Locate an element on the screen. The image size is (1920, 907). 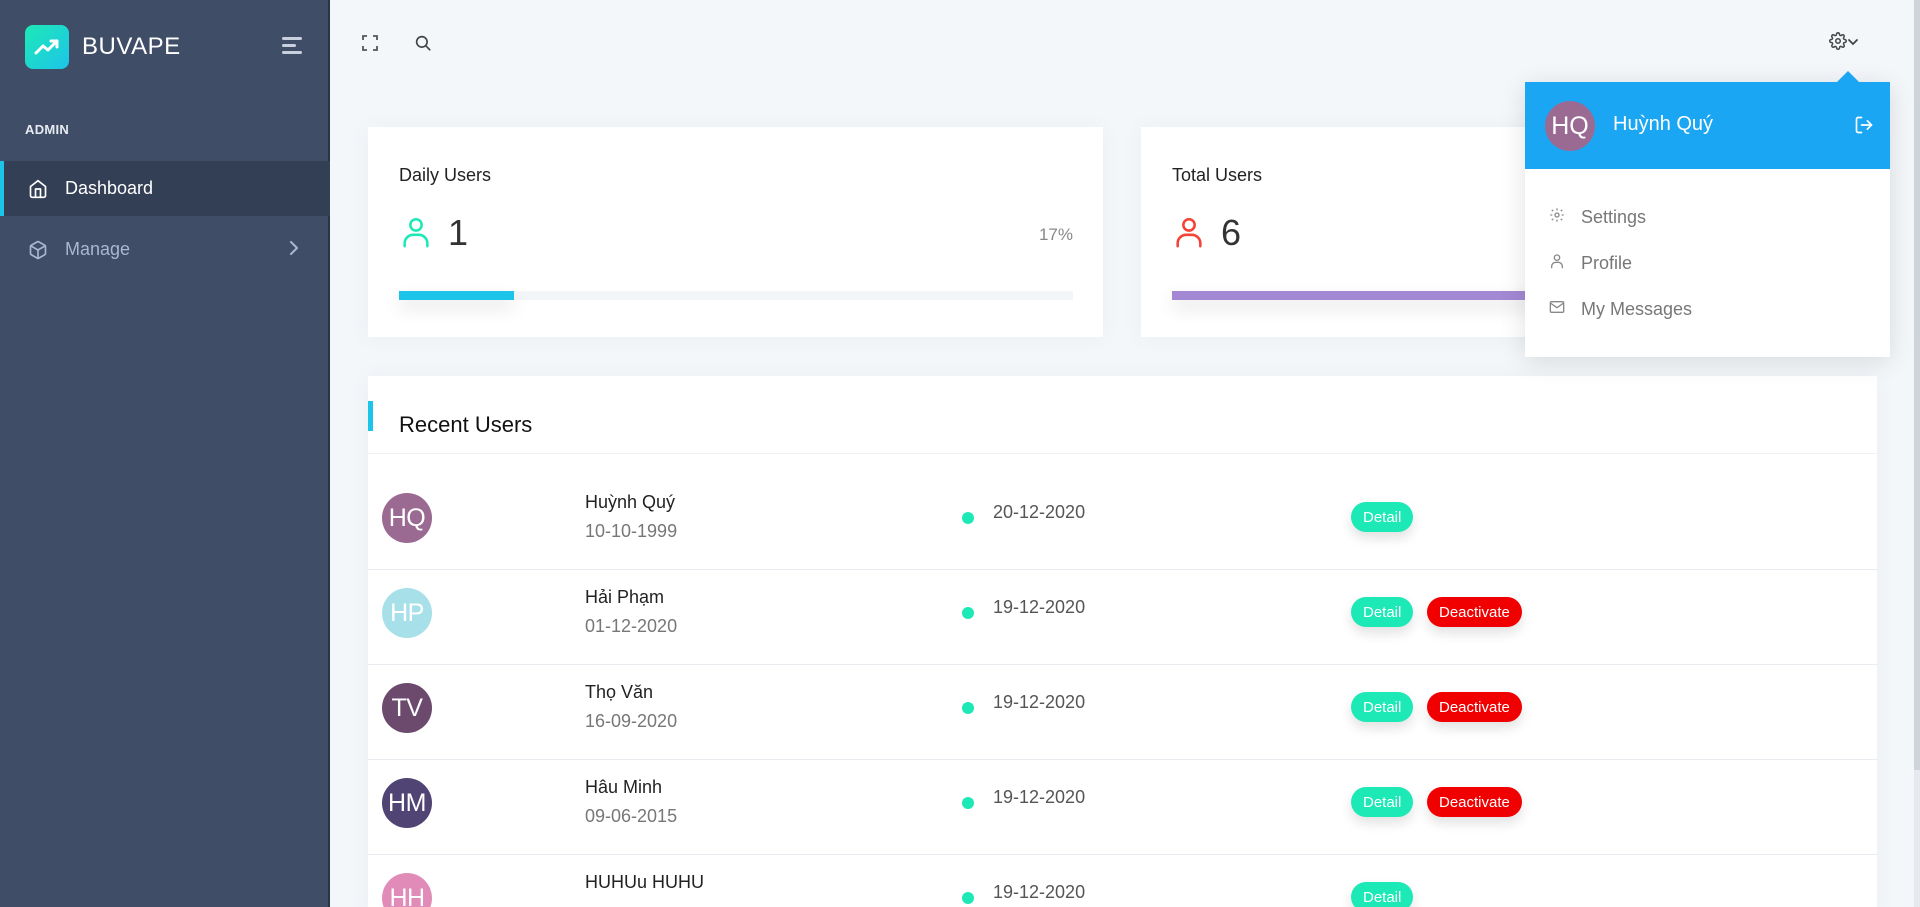
dropdown-item-label: Profile is located at coordinates (1607, 262).